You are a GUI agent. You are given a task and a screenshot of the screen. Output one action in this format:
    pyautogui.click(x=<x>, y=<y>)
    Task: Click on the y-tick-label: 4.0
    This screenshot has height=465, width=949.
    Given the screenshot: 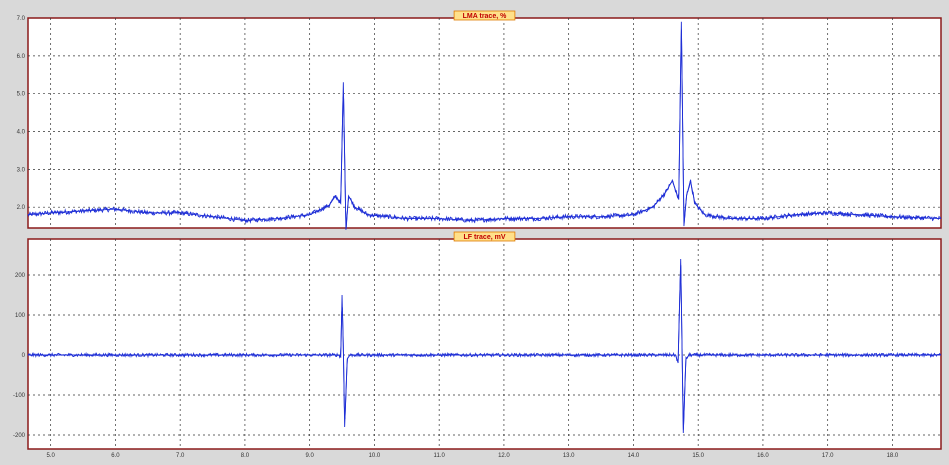 What is the action you would take?
    pyautogui.click(x=21, y=133)
    